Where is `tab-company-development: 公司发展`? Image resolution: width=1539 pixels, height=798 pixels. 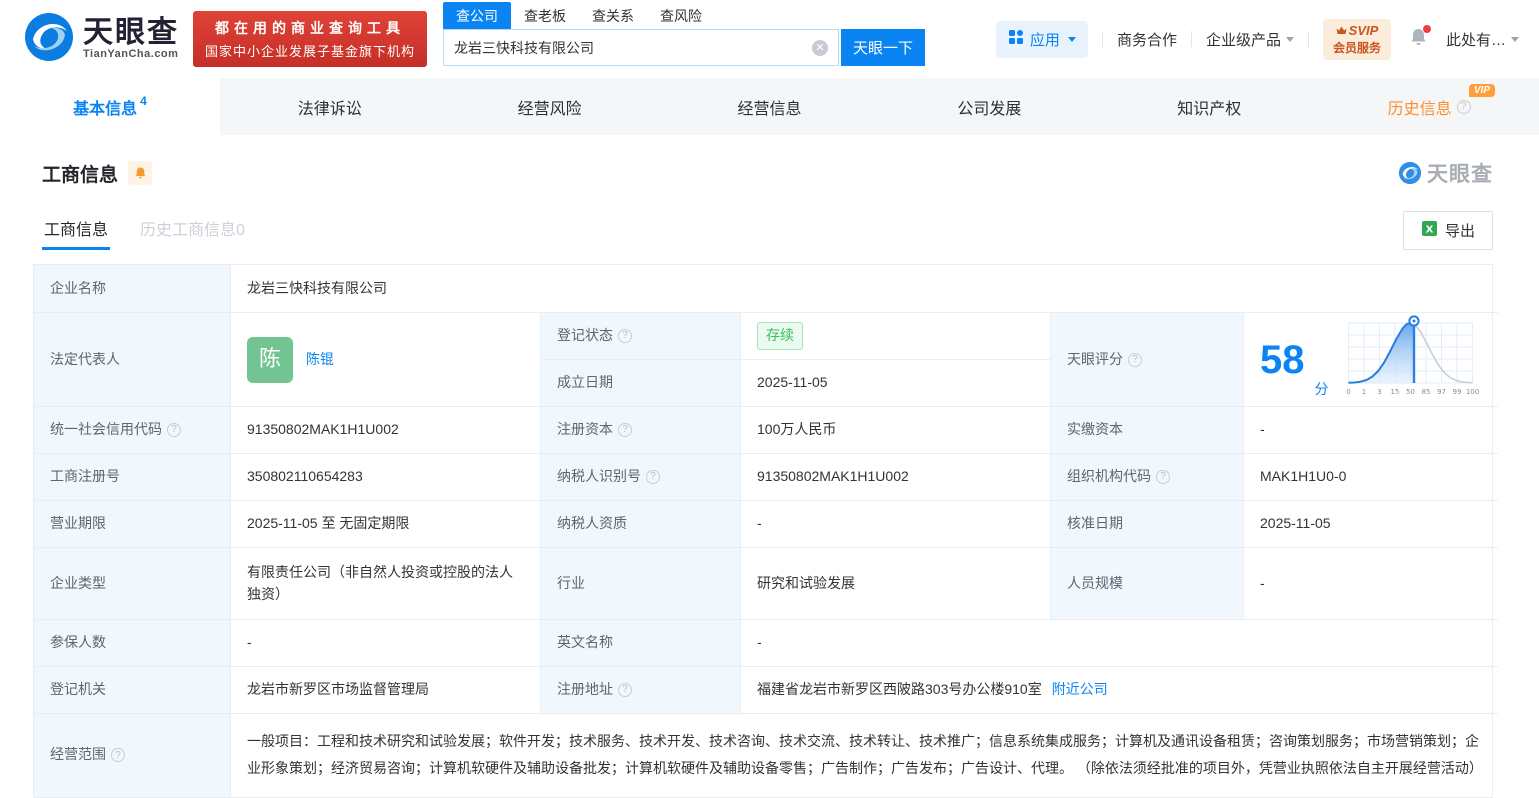 tab-company-development: 公司发展 is located at coordinates (989, 106).